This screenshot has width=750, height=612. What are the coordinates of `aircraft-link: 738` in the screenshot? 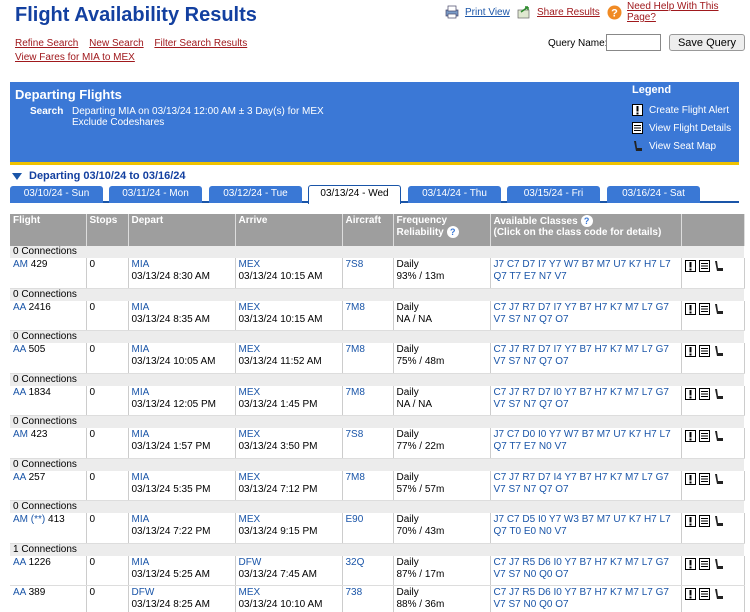 It's located at (354, 592).